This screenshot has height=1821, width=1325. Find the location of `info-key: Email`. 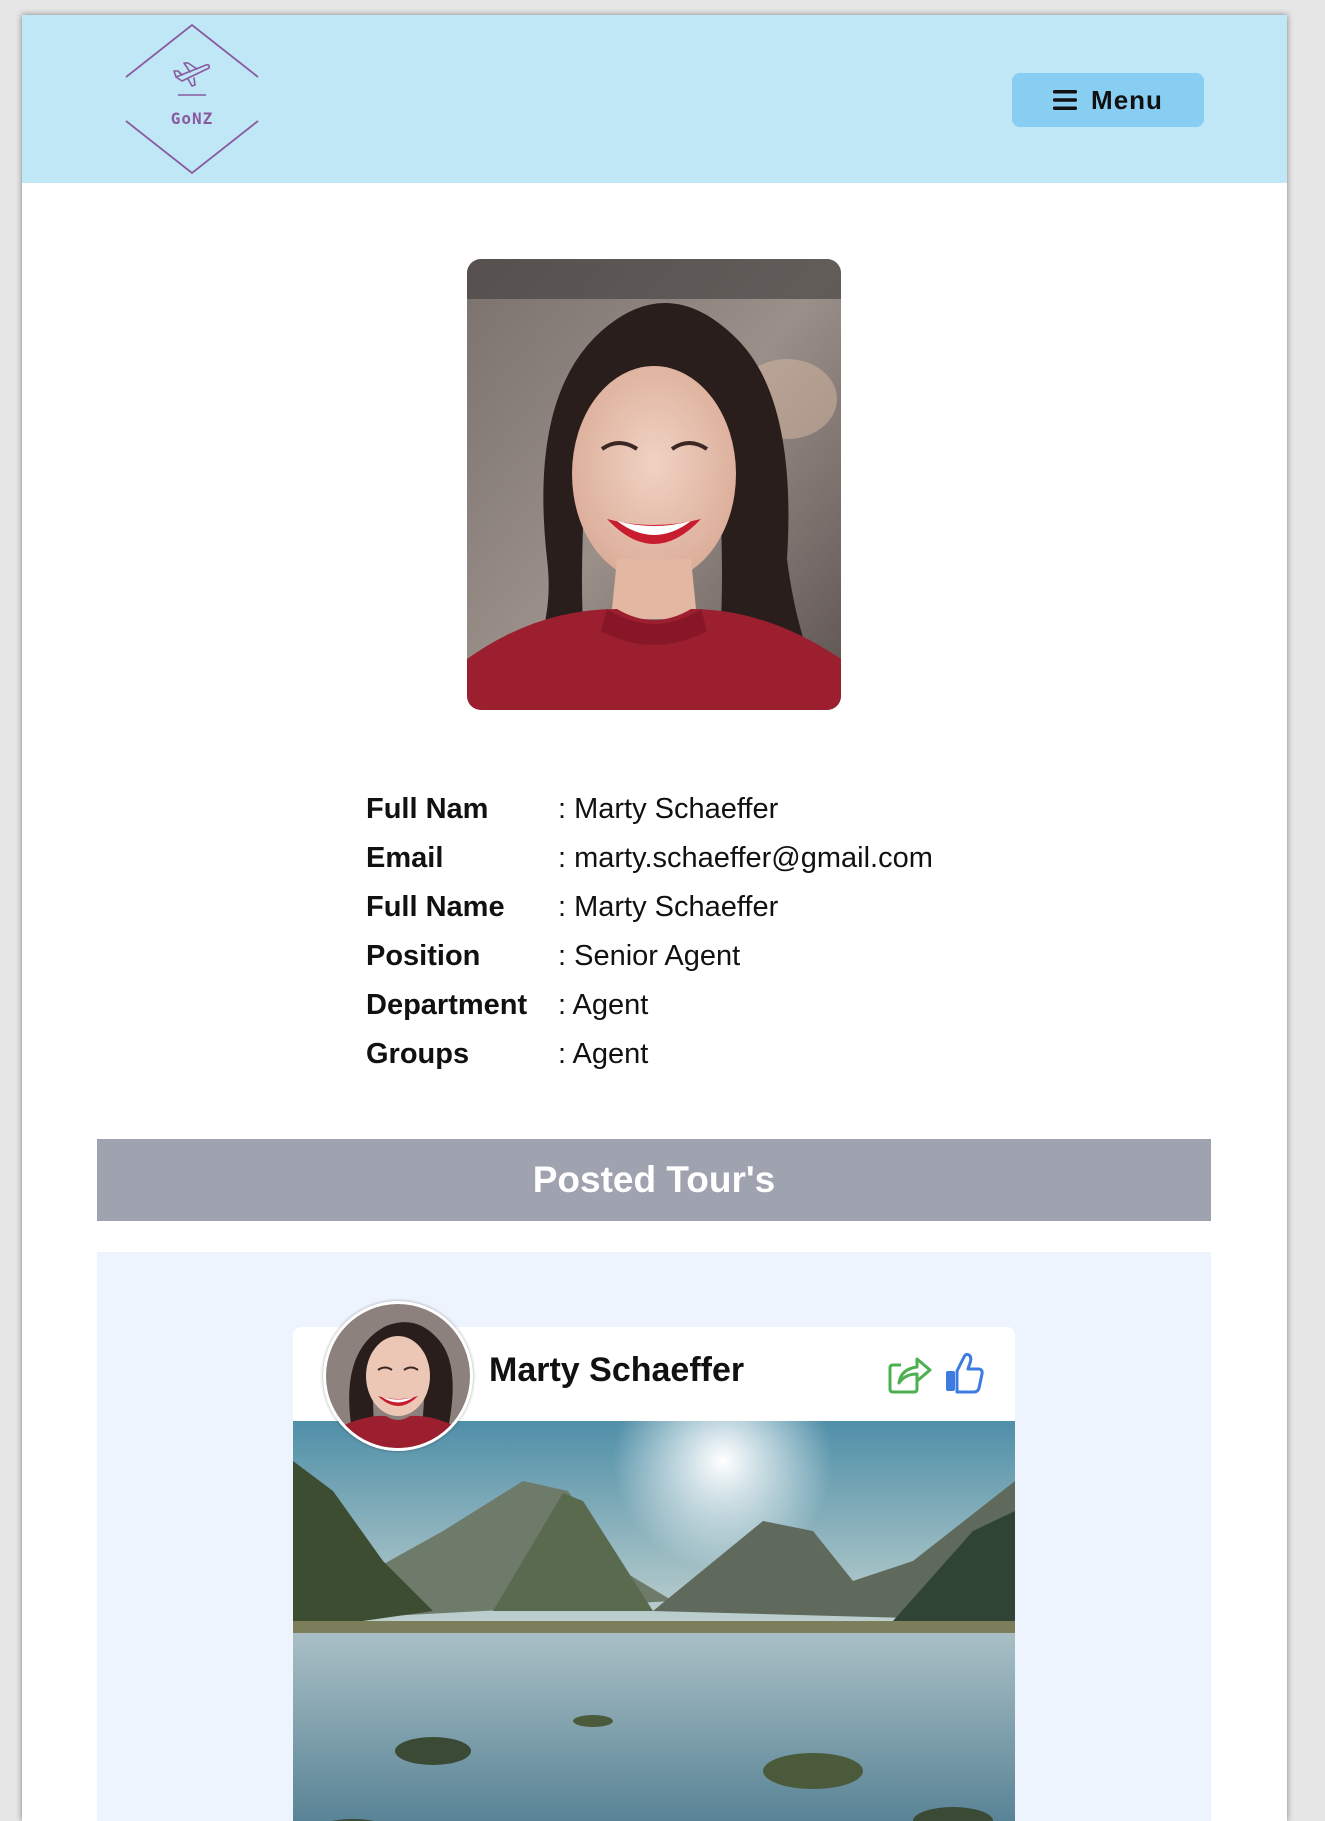

info-key: Email is located at coordinates (405, 858).